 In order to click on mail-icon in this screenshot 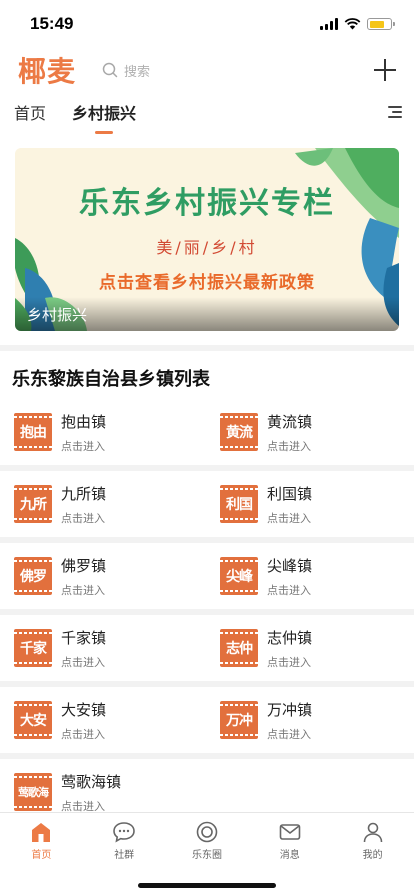, I will do `click(290, 832)`.